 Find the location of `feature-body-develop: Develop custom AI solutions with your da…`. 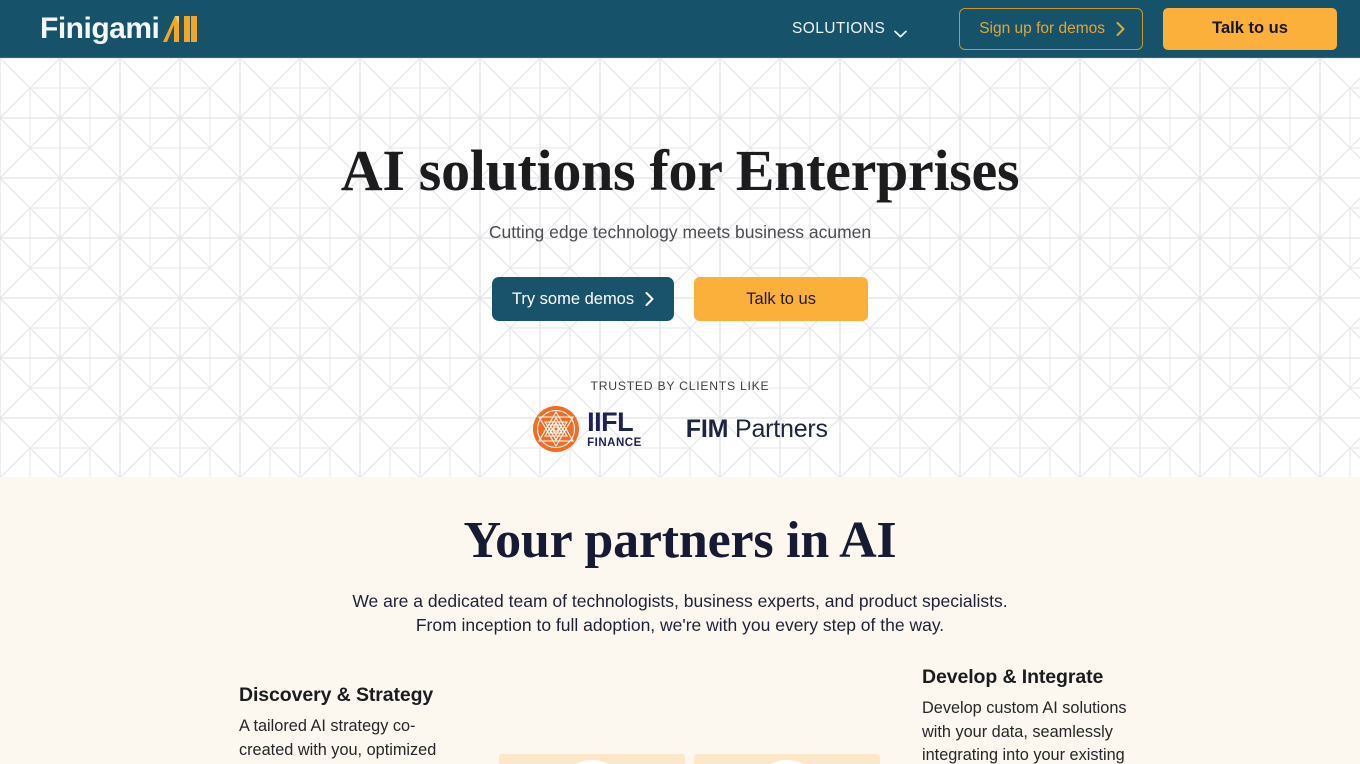

feature-body-develop: Develop custom AI solutions with your da… is located at coordinates (1024, 731).